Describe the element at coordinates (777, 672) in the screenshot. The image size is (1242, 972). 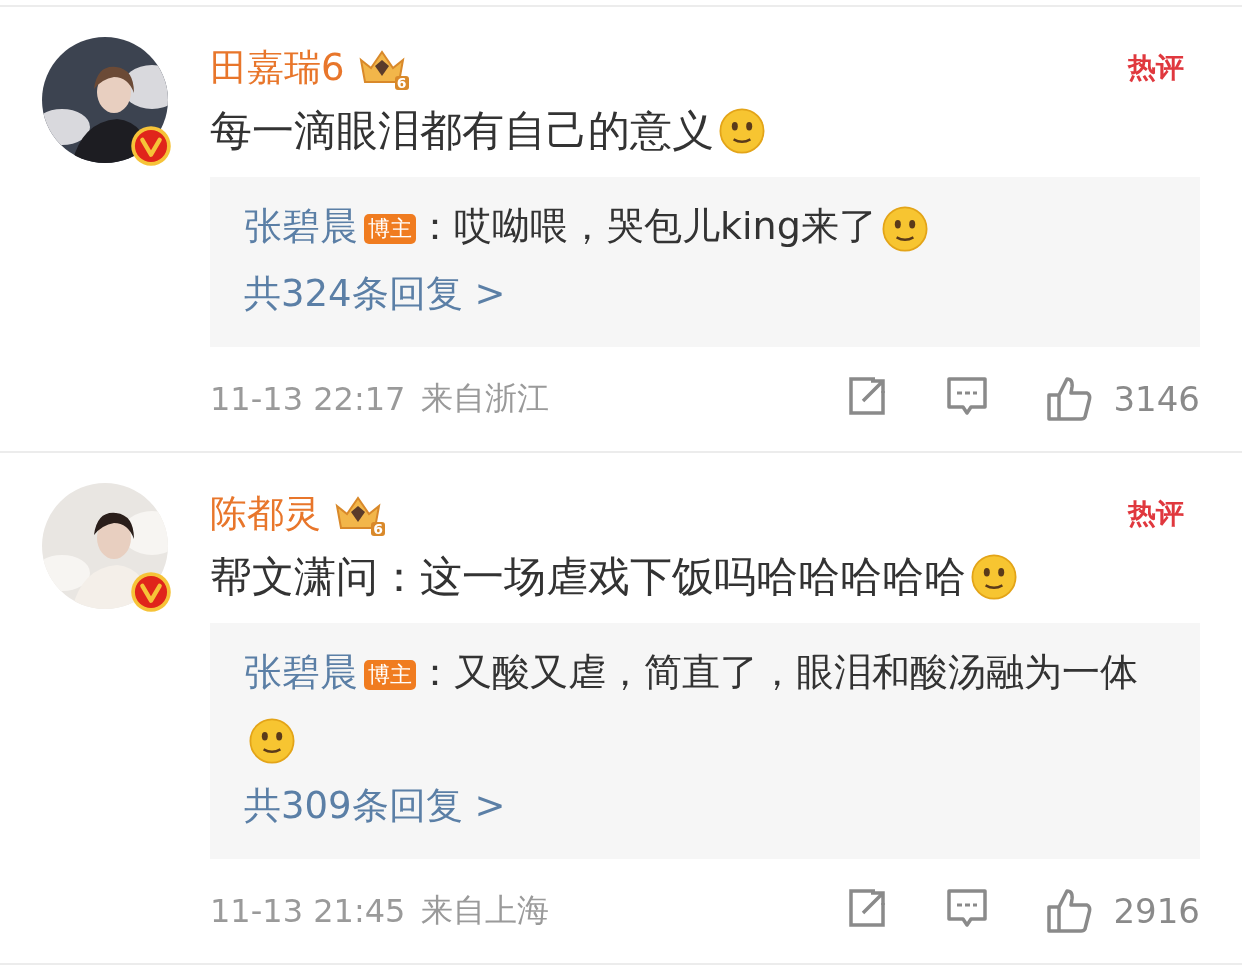
I see `reply-text: ：又酸又虐，简直了，眼泪和酸汤融为一体` at that location.